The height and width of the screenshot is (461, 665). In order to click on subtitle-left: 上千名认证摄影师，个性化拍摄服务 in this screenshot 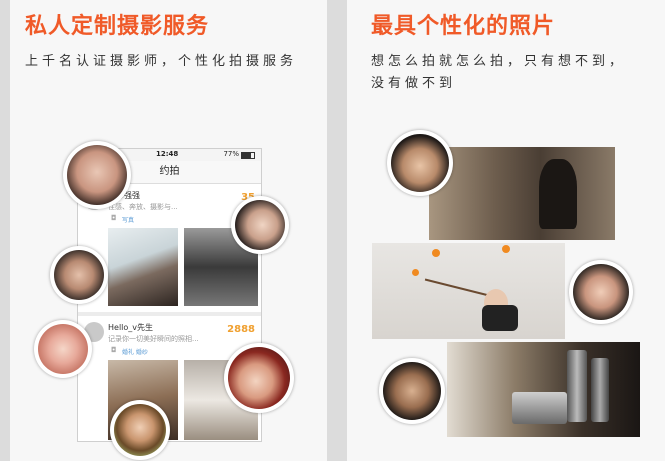, I will do `click(161, 61)`.